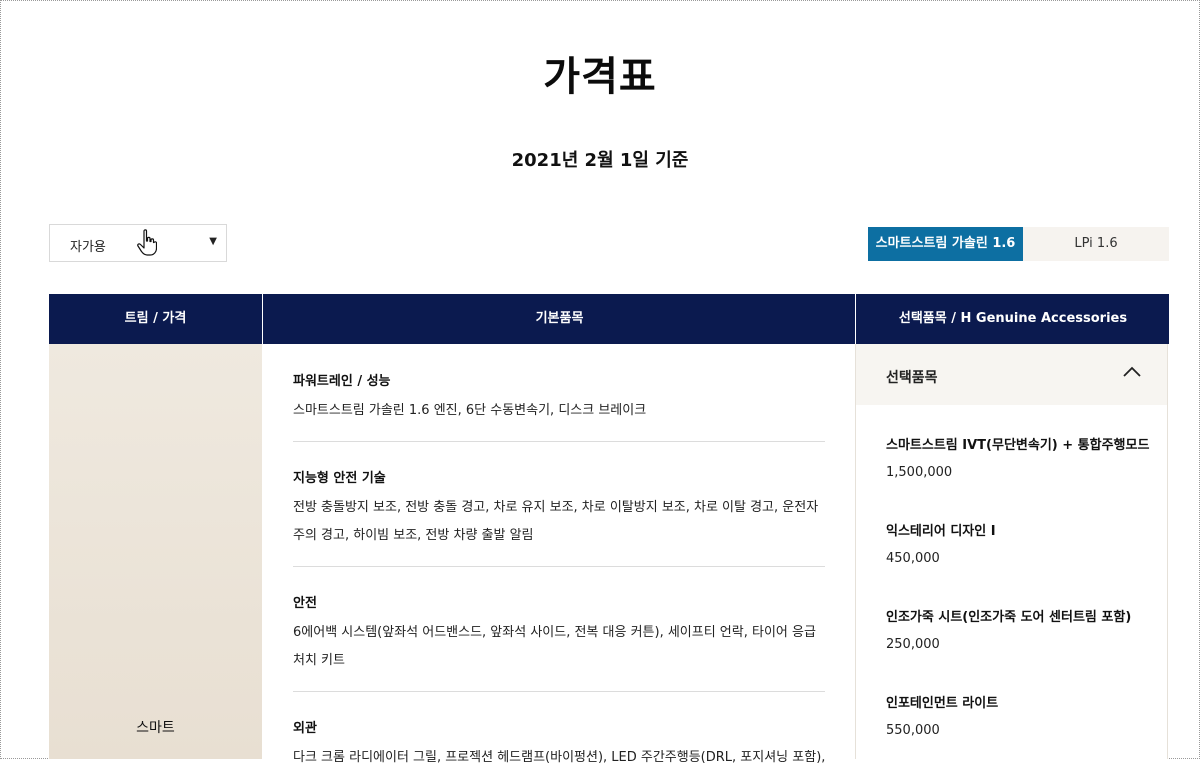  I want to click on basic-item-desc: 스마트스트림 가솔린 1.6 엔진, 6단 수동변속기, 디스크 브레이크, so click(470, 410).